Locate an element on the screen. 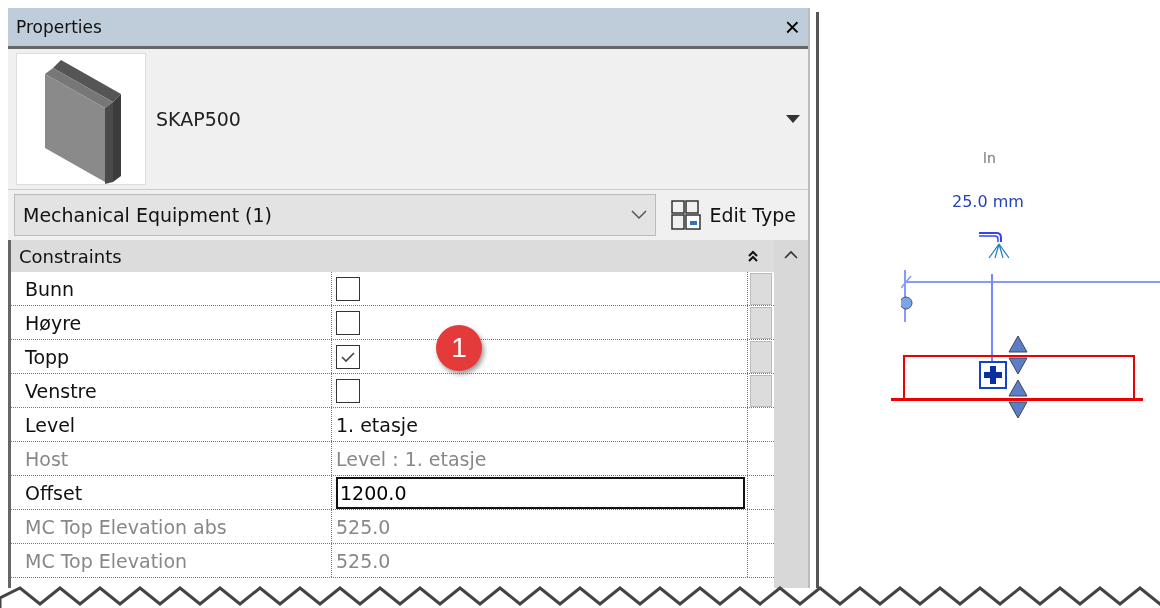  property-label: Topp is located at coordinates (171, 356).